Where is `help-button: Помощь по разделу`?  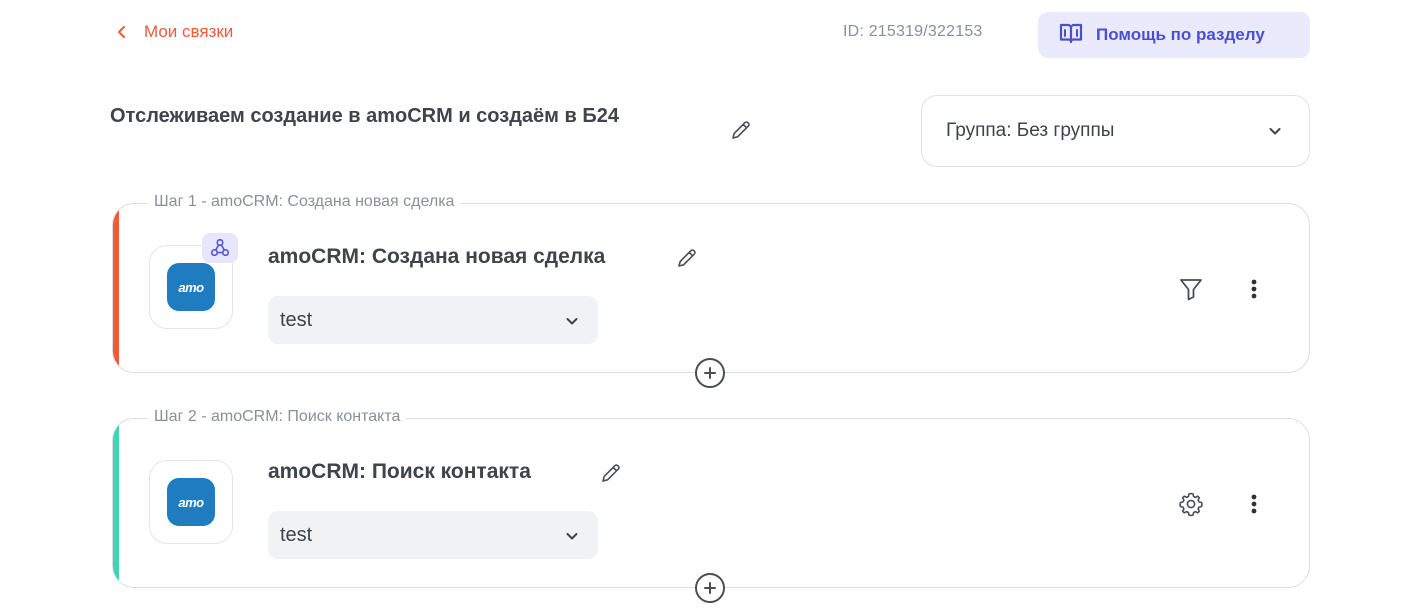 help-button: Помощь по разделу is located at coordinates (1174, 35).